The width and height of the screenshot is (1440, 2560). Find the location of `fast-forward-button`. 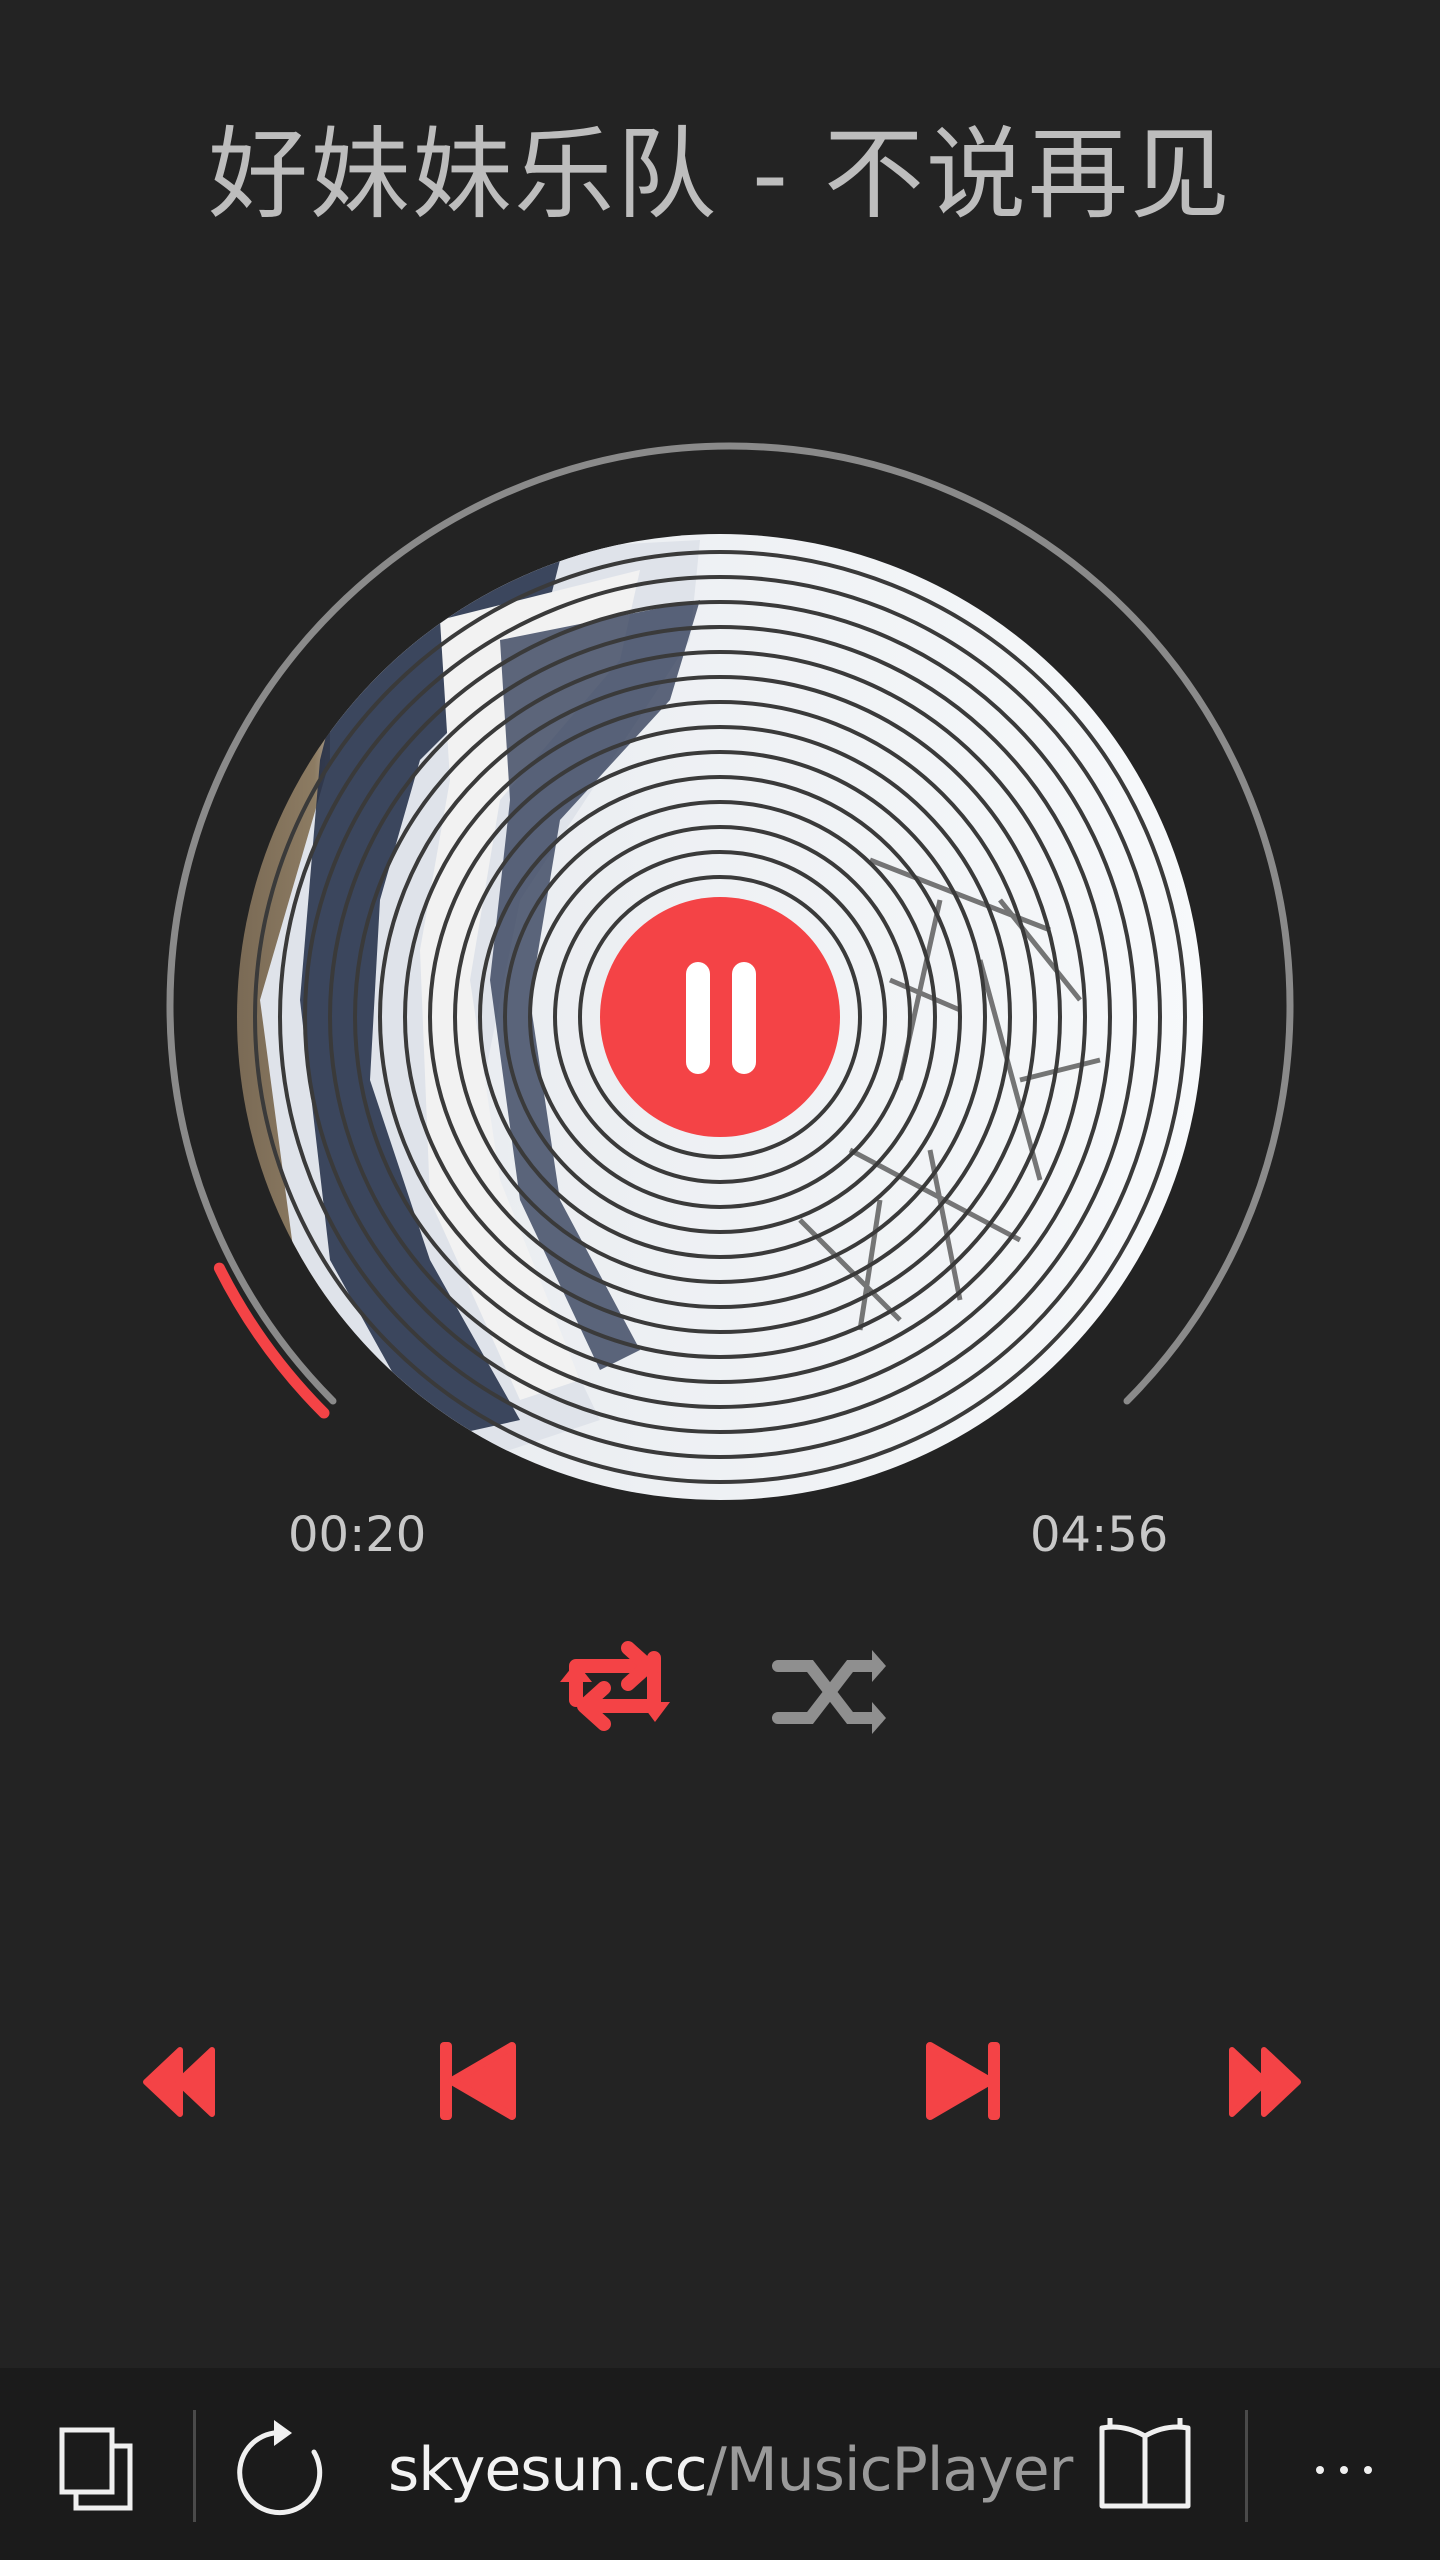

fast-forward-button is located at coordinates (1265, 2082).